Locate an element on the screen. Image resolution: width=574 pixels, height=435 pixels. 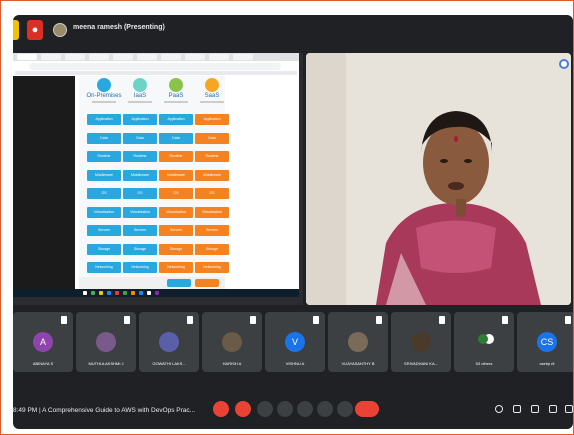
record-icon: ● is located at coordinates (35, 30).